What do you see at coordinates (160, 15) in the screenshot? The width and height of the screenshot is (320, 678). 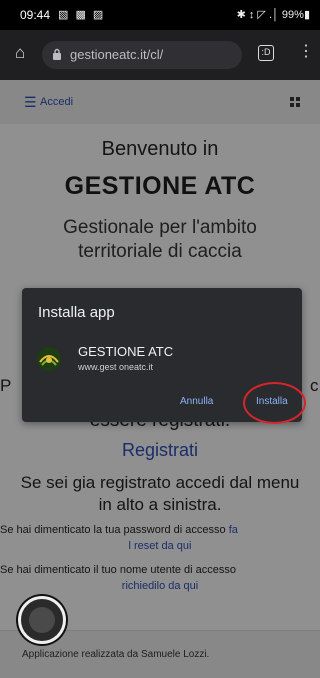 I see `status-bar: 09:44 ▧ ▩ ▨ ✱ ↕ ◸ .│ 99%▮` at bounding box center [160, 15].